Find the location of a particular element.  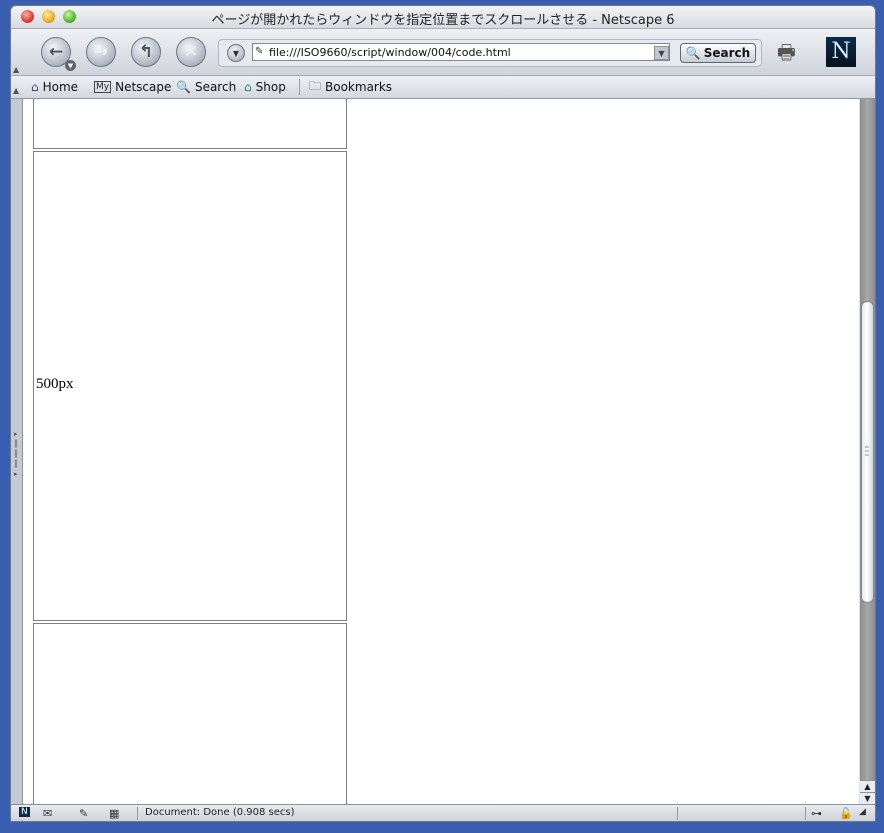

composer-icon: ✎ is located at coordinates (83, 813).